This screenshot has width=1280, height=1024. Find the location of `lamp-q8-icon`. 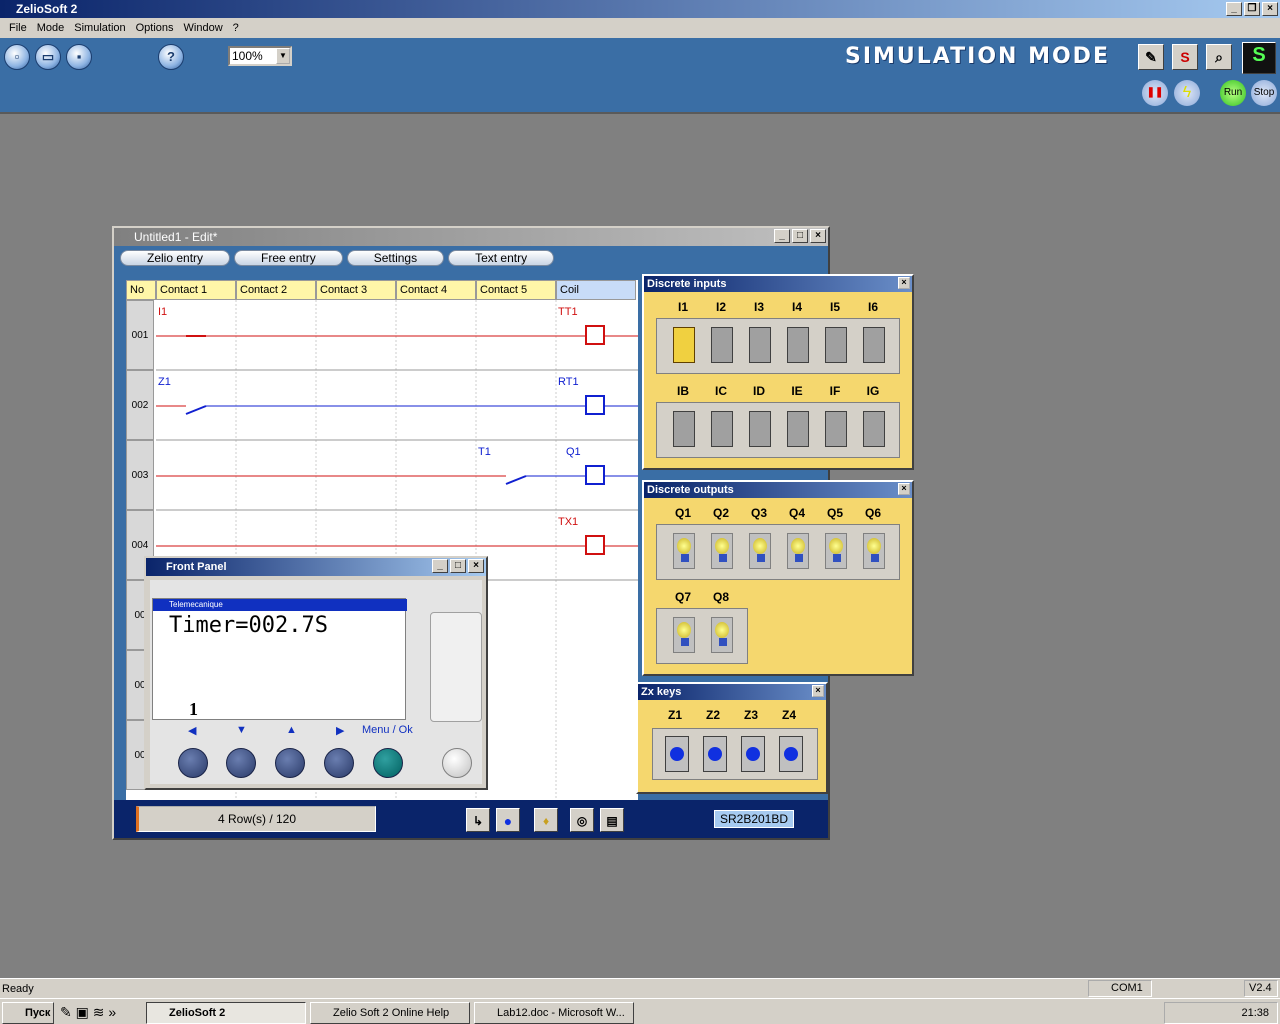

lamp-q8-icon is located at coordinates (722, 635).